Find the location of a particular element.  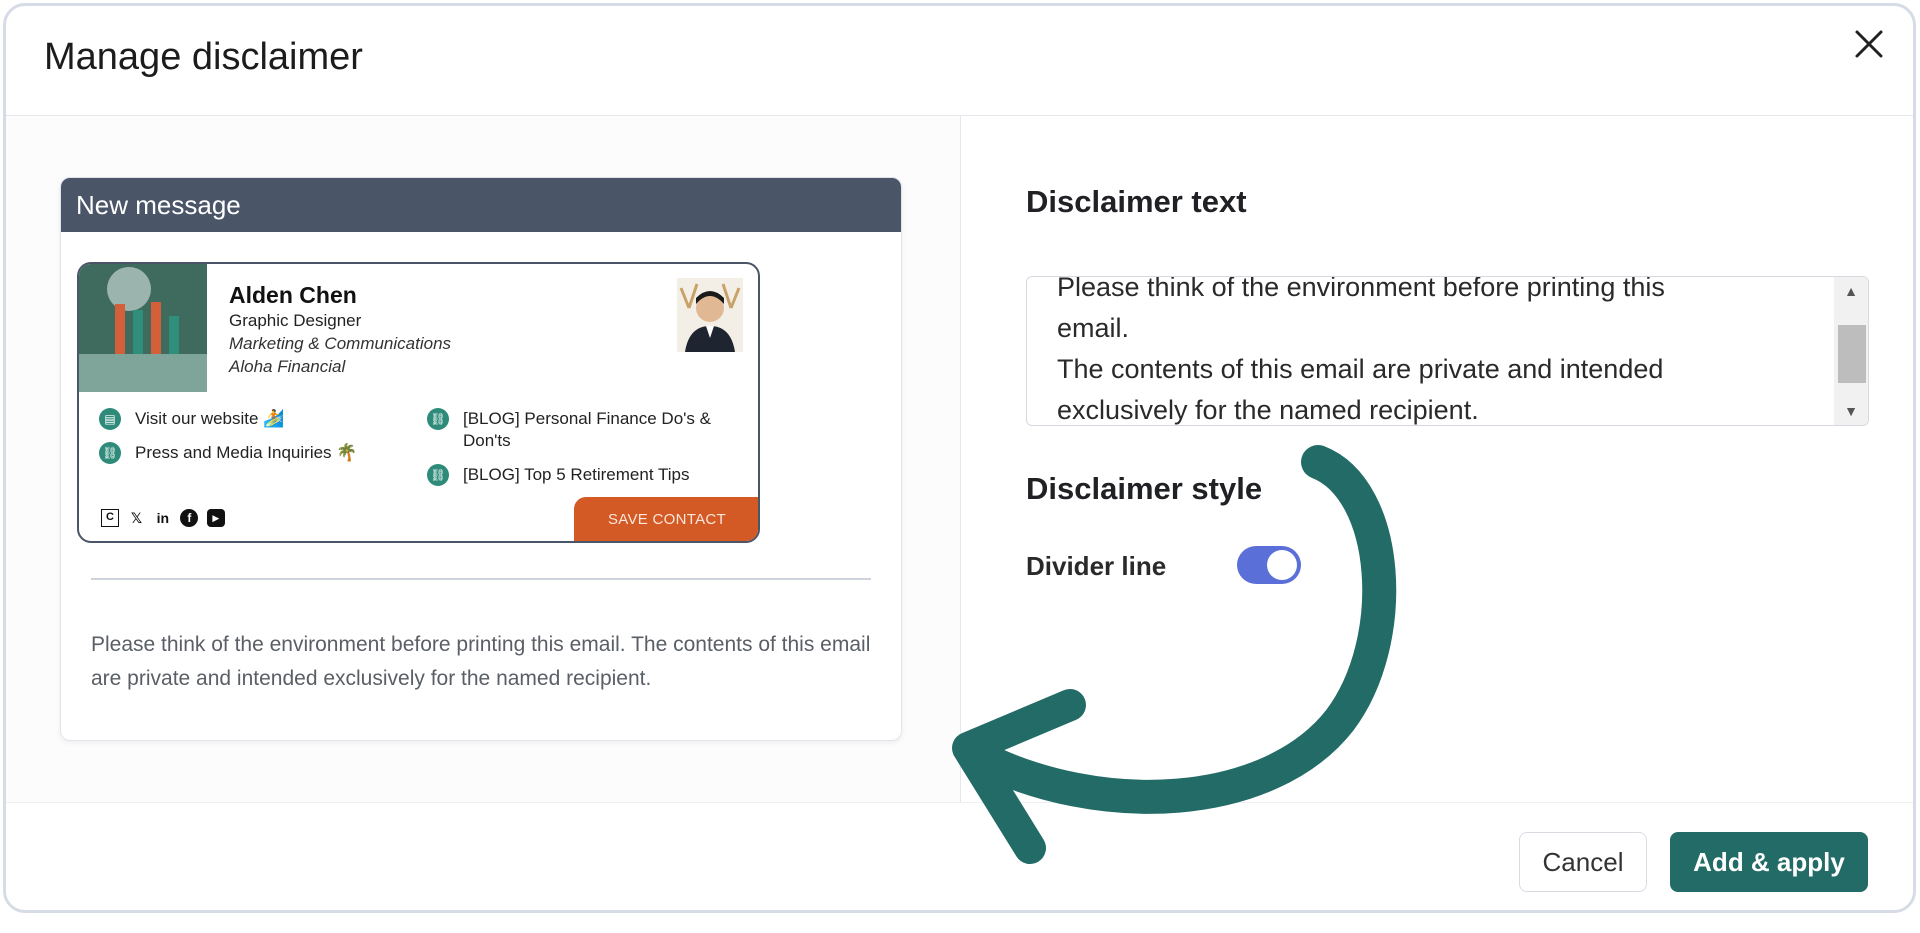

company-logo is located at coordinates (143, 328).